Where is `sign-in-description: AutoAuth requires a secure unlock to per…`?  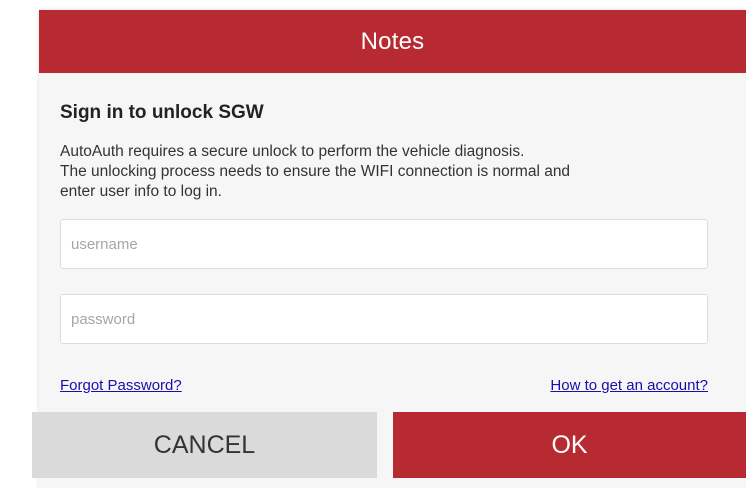
sign-in-description: AutoAuth requires a secure unlock to per… is located at coordinates (390, 172).